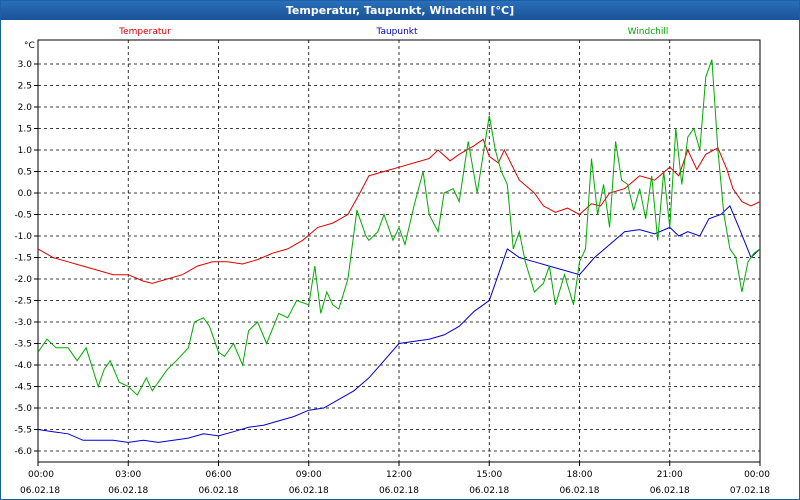 This screenshot has height=500, width=800. I want to click on y-tick-label: 1.5, so click(25, 130).